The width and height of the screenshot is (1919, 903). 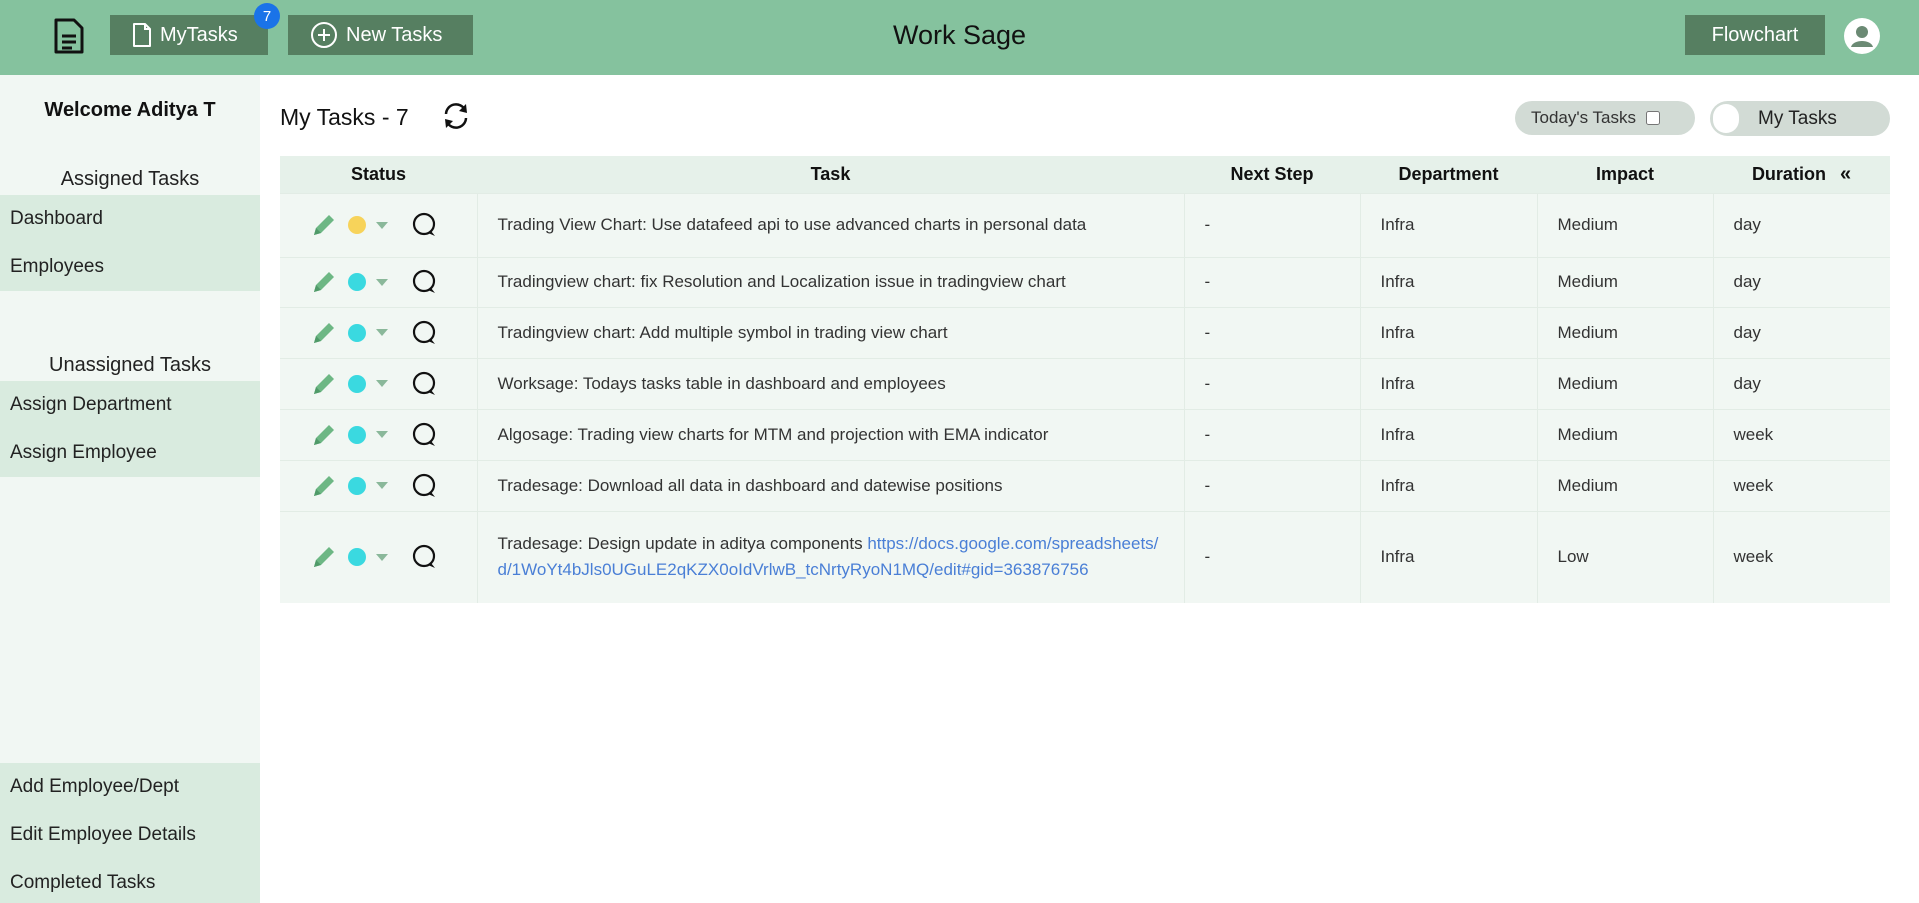 I want to click on column-header-duration: Duration «, so click(x=1801, y=174).